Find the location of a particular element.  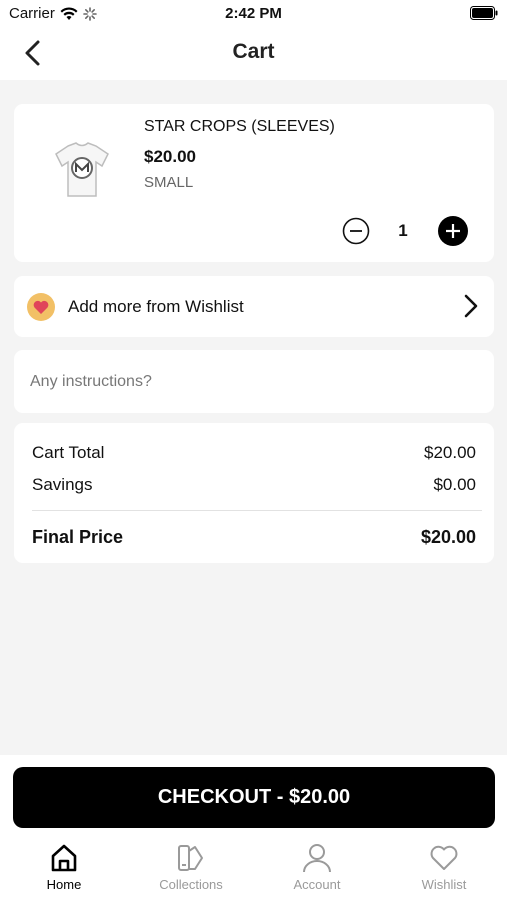

final-price-row: Final Price $20.00 is located at coordinates (254, 537).